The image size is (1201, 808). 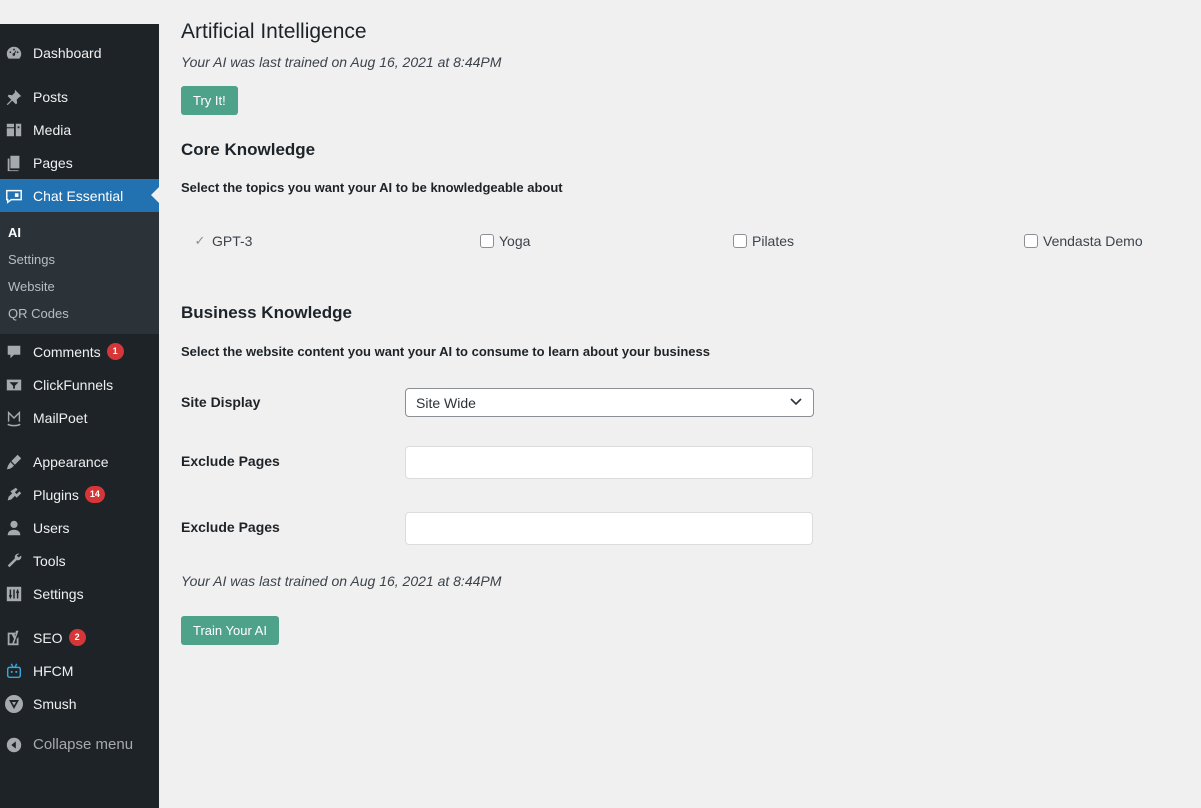 I want to click on media-icon, so click(x=14, y=130).